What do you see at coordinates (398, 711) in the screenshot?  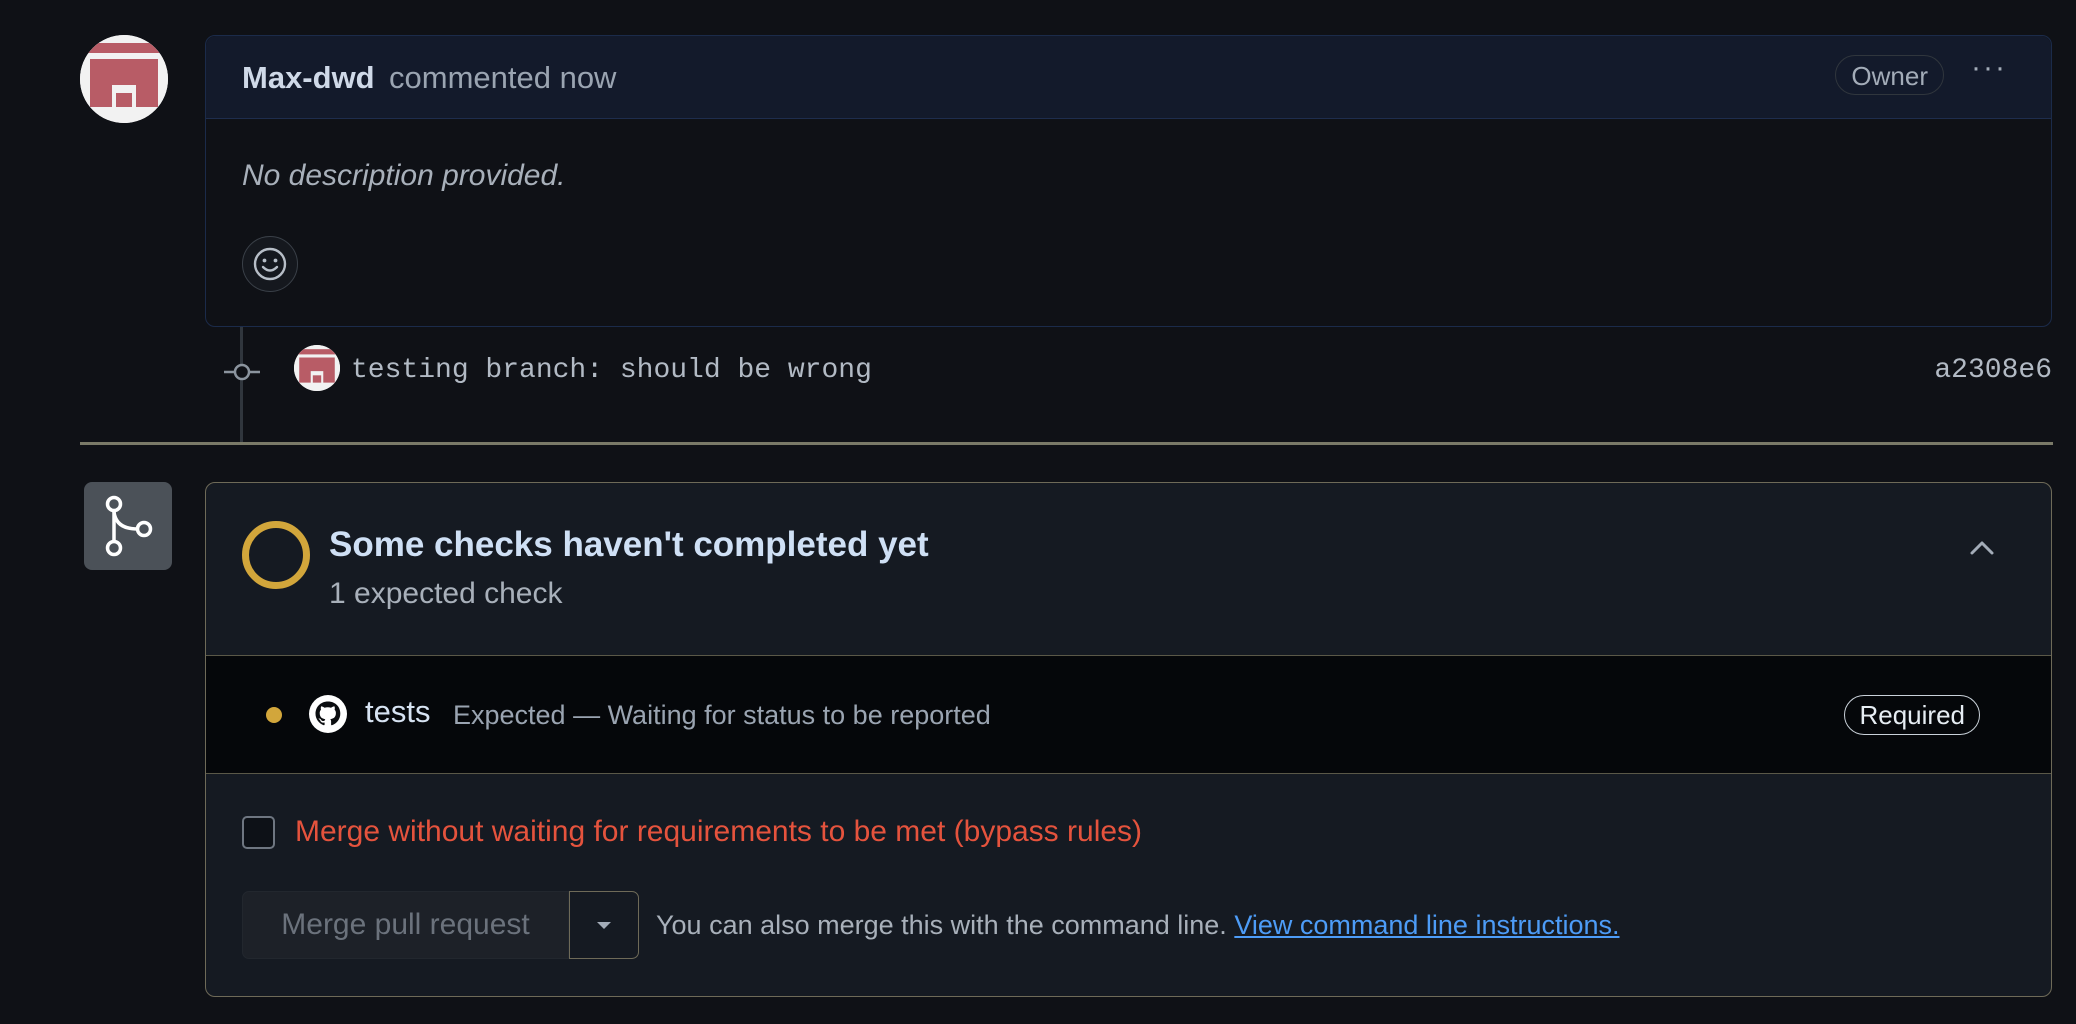 I see `check-name: tests` at bounding box center [398, 711].